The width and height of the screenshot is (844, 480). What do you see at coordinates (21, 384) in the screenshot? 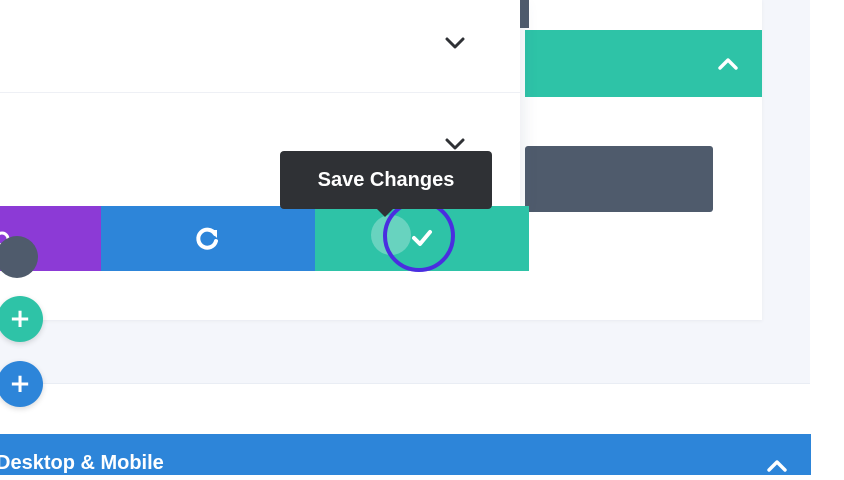
I see `add-row-button: +` at bounding box center [21, 384].